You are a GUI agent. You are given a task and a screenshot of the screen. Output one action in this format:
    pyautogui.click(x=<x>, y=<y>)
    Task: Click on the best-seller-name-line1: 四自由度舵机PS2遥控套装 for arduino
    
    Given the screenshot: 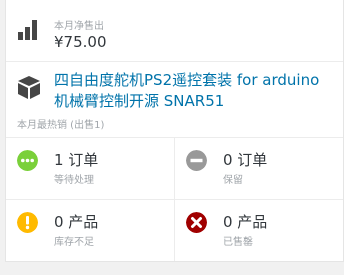 What is the action you would take?
    pyautogui.click(x=187, y=80)
    